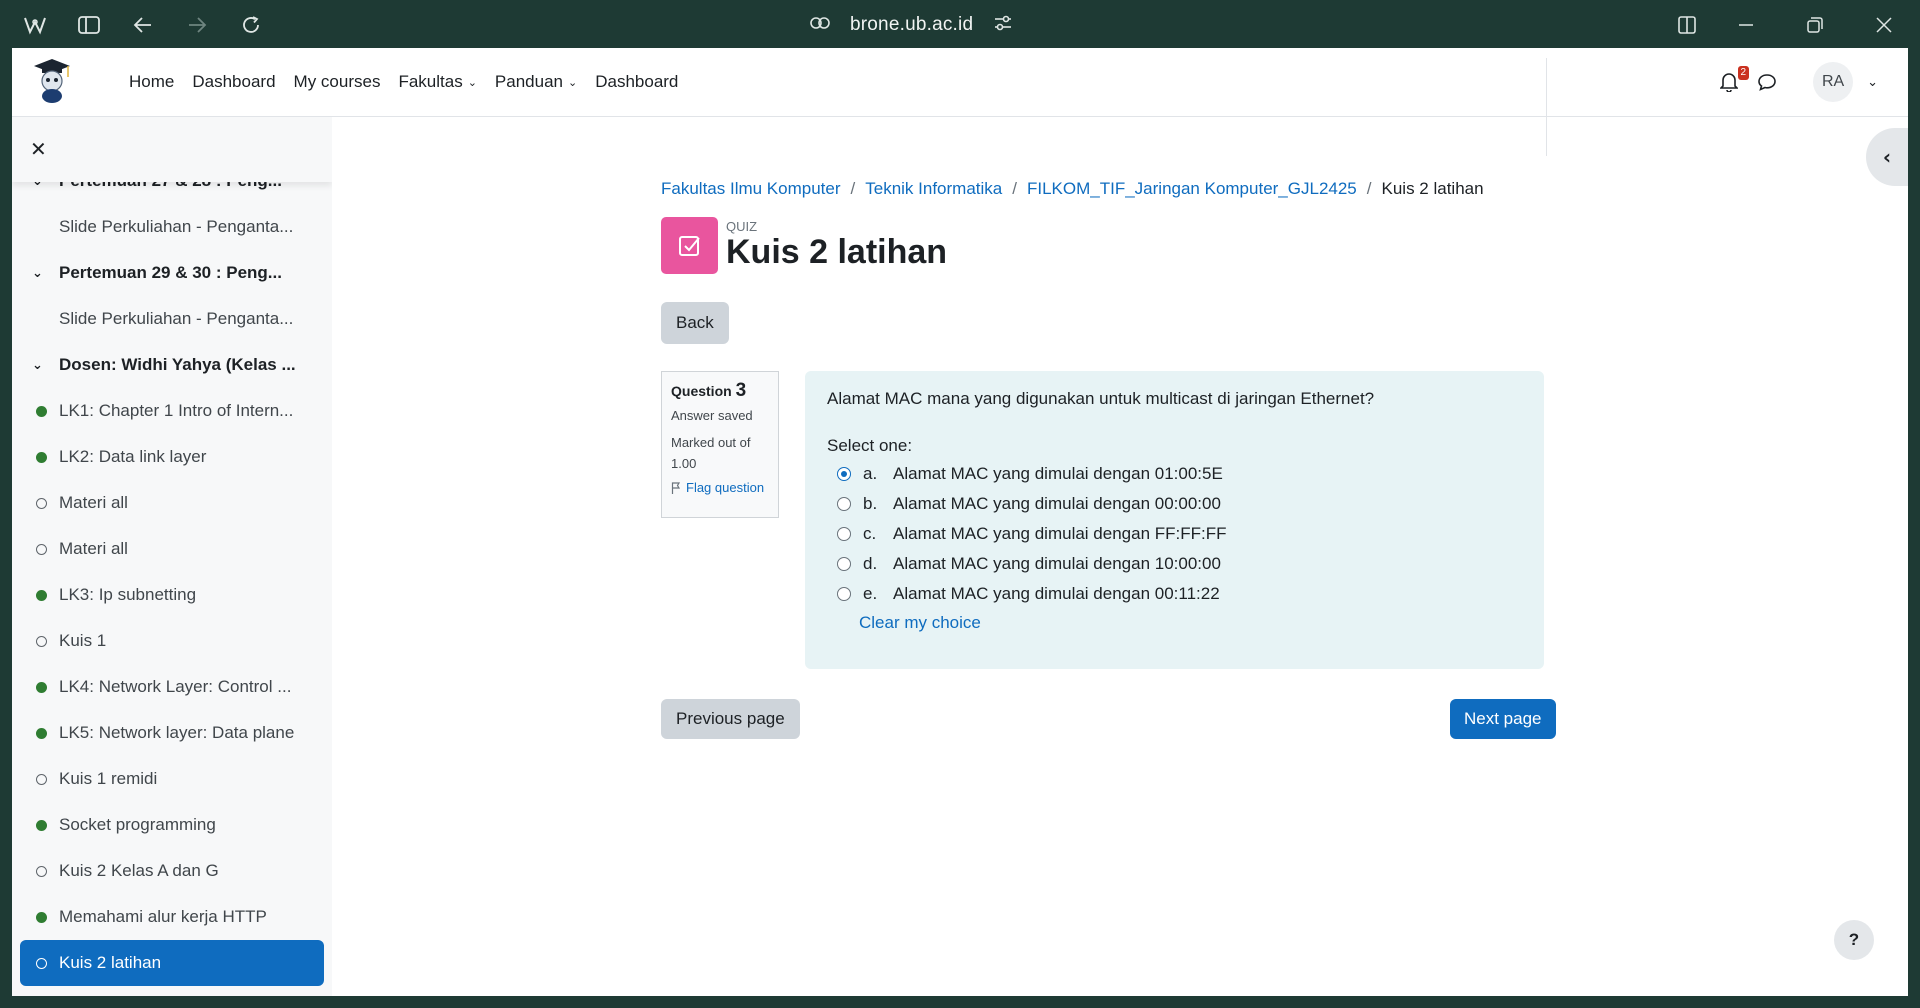  What do you see at coordinates (1815, 25) in the screenshot?
I see `restore-icon` at bounding box center [1815, 25].